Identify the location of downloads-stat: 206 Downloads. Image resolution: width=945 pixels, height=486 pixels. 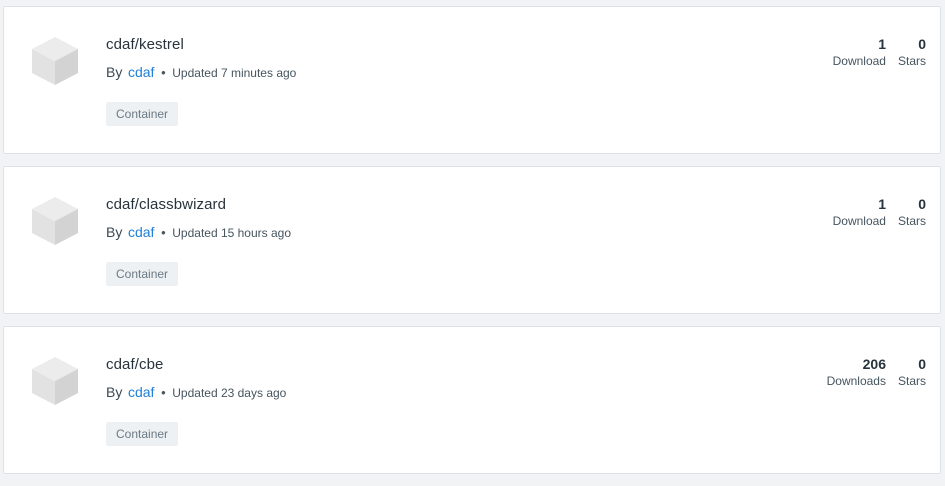
(856, 373).